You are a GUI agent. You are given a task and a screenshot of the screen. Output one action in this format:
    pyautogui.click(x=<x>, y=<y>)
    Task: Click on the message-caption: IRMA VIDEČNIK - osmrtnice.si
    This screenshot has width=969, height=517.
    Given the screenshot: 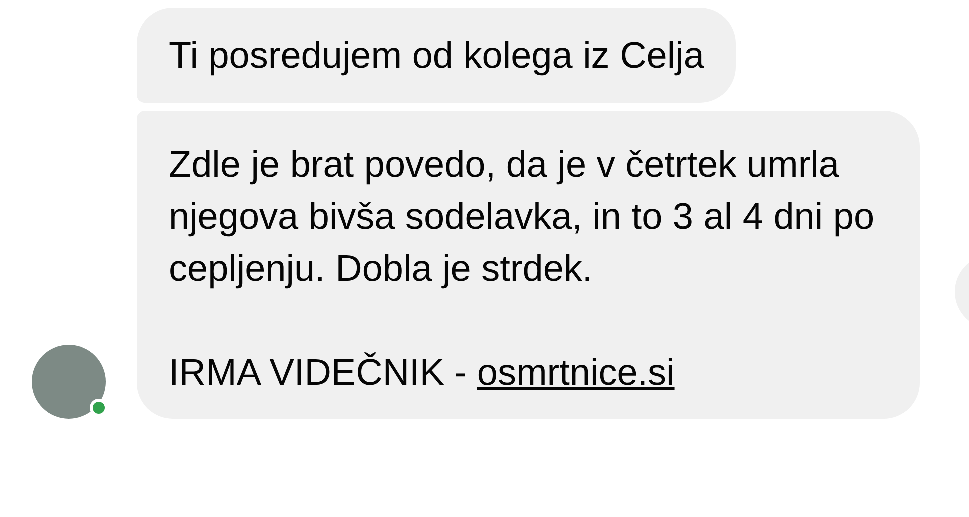 What is the action you would take?
    pyautogui.click(x=422, y=373)
    